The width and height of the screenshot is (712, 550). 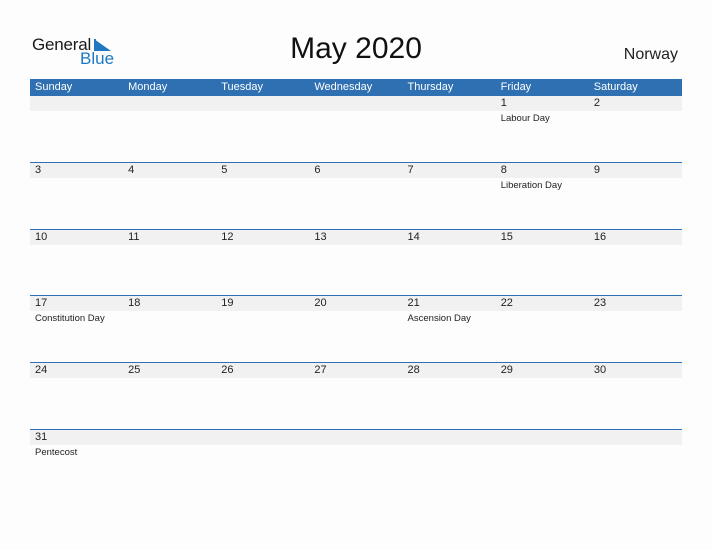 What do you see at coordinates (227, 370) in the screenshot?
I see `day-number: 26` at bounding box center [227, 370].